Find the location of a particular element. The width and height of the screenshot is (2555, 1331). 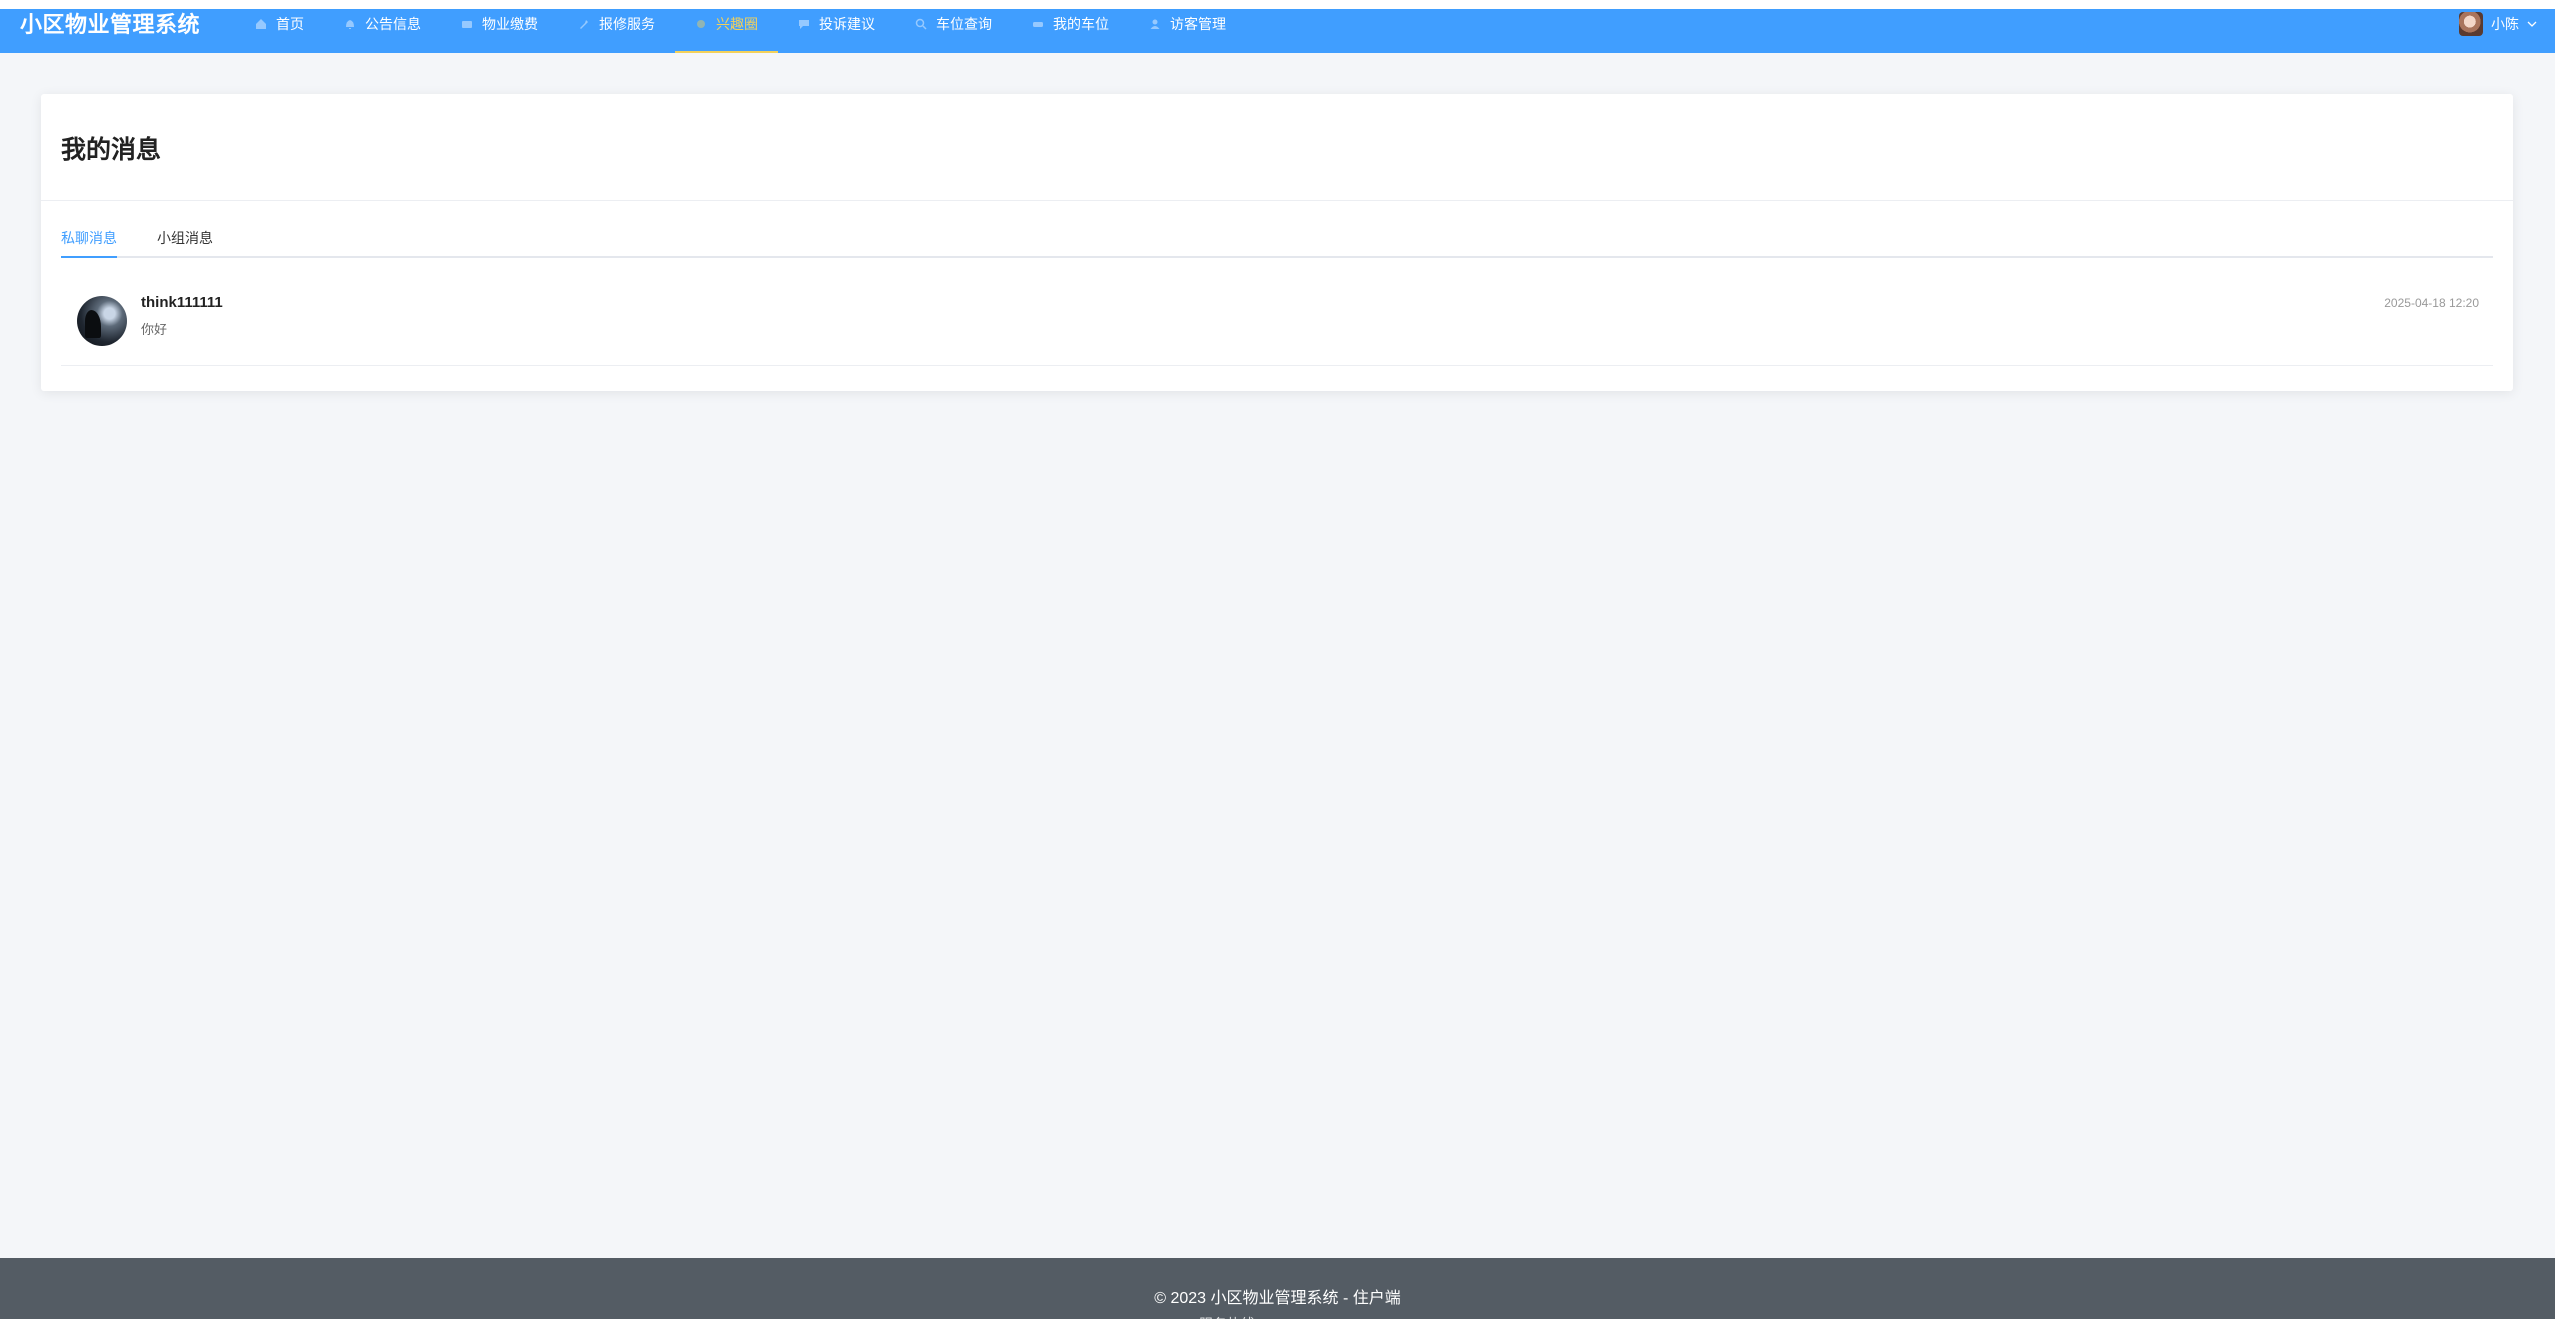

chevron-down-icon is located at coordinates (2532, 24).